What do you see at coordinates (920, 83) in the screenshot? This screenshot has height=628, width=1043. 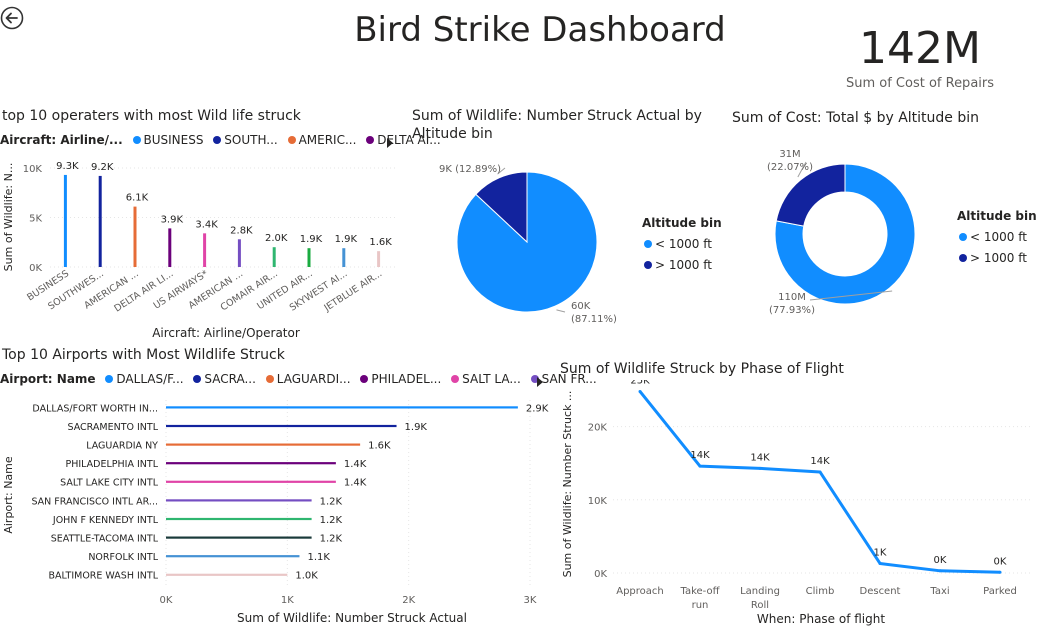 I see `kpi-label: Sum of Cost of Repairs` at bounding box center [920, 83].